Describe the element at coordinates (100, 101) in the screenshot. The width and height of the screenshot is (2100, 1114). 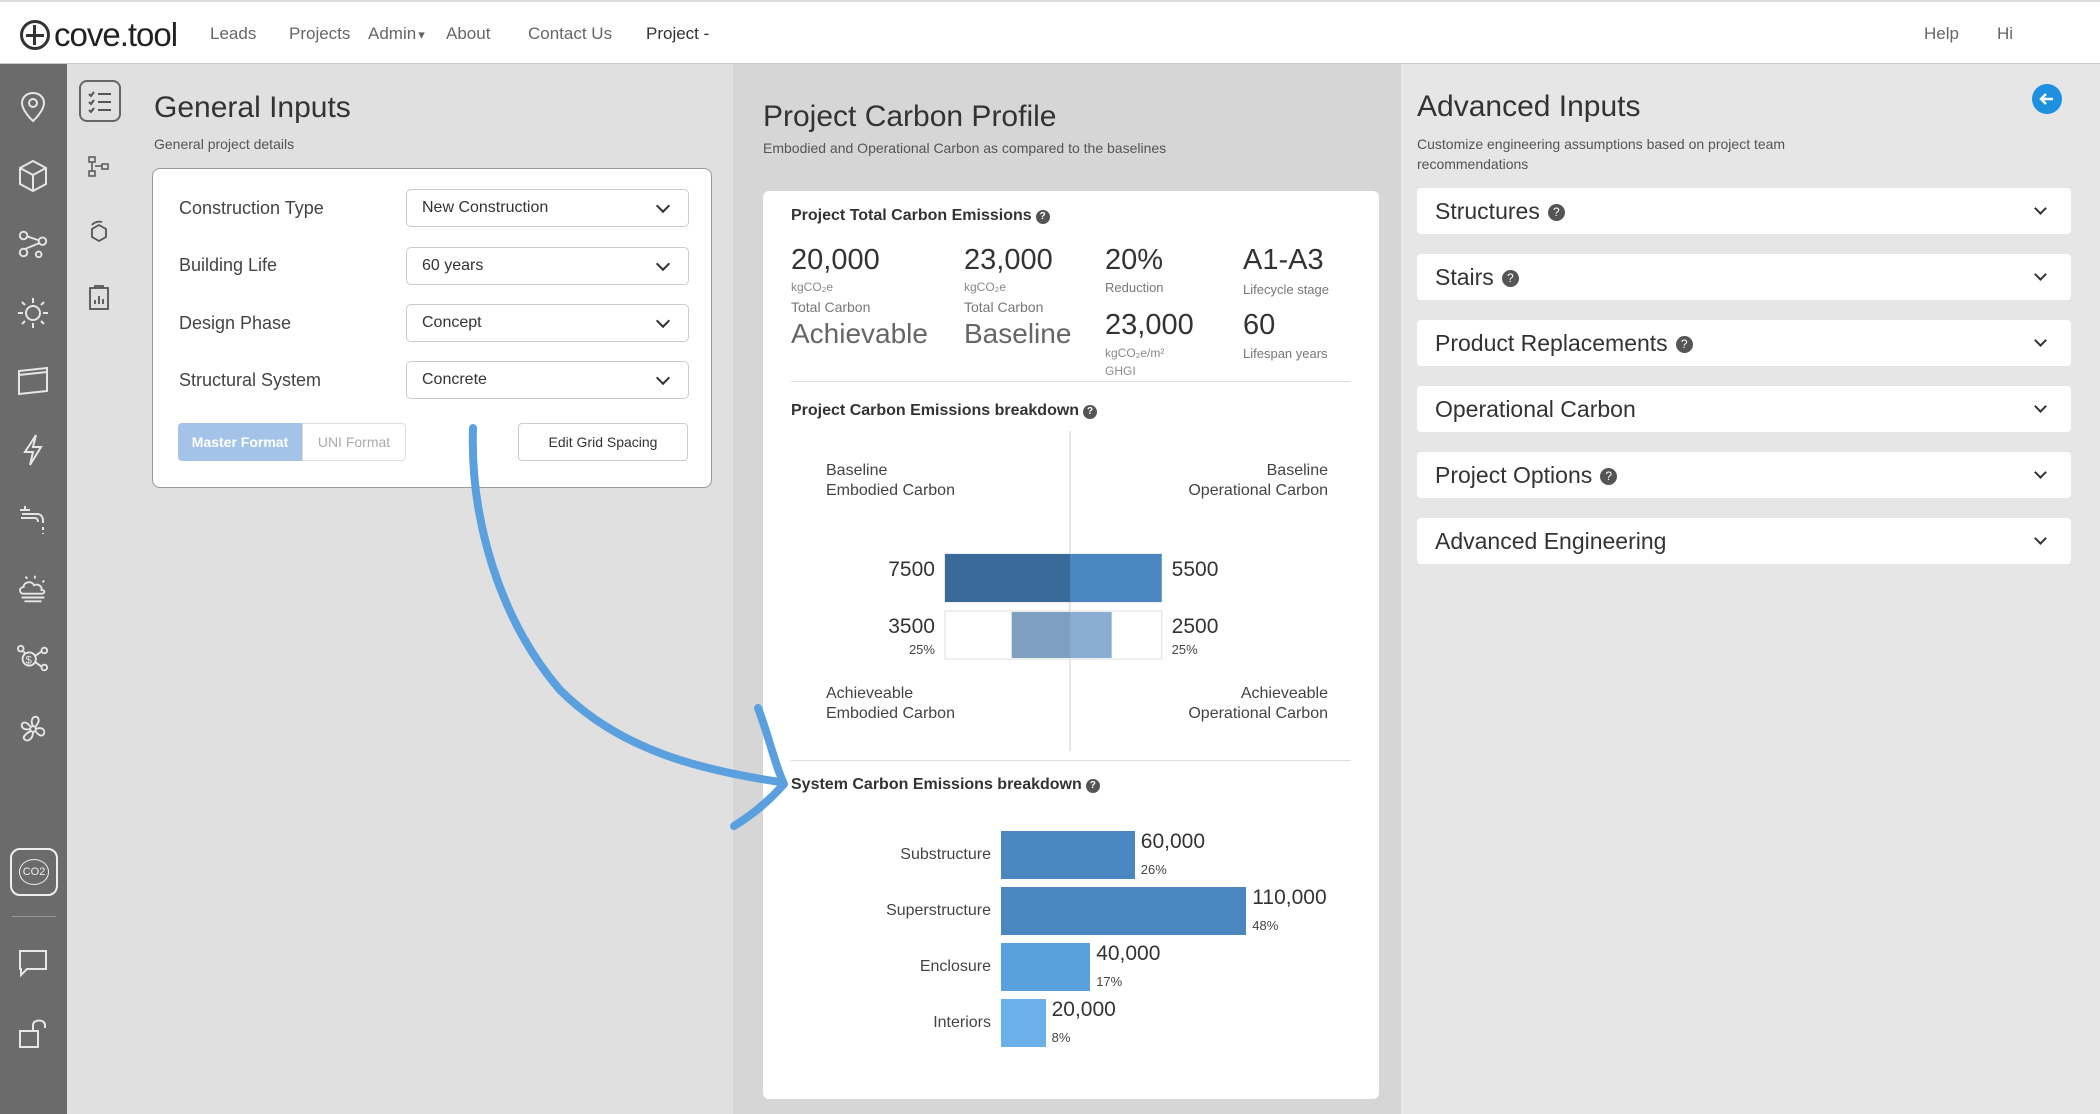
I see `checklist-icon` at that location.